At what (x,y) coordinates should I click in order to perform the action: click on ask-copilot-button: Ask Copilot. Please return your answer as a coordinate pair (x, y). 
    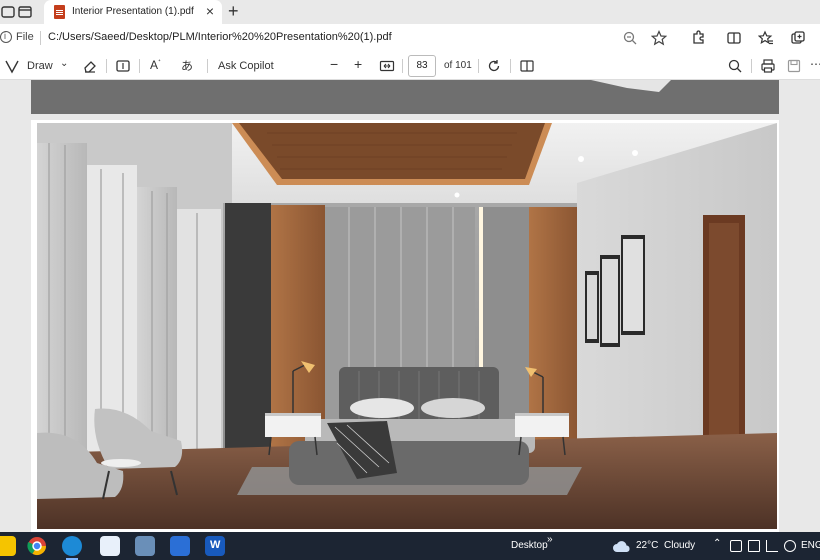
    Looking at the image, I should click on (246, 66).